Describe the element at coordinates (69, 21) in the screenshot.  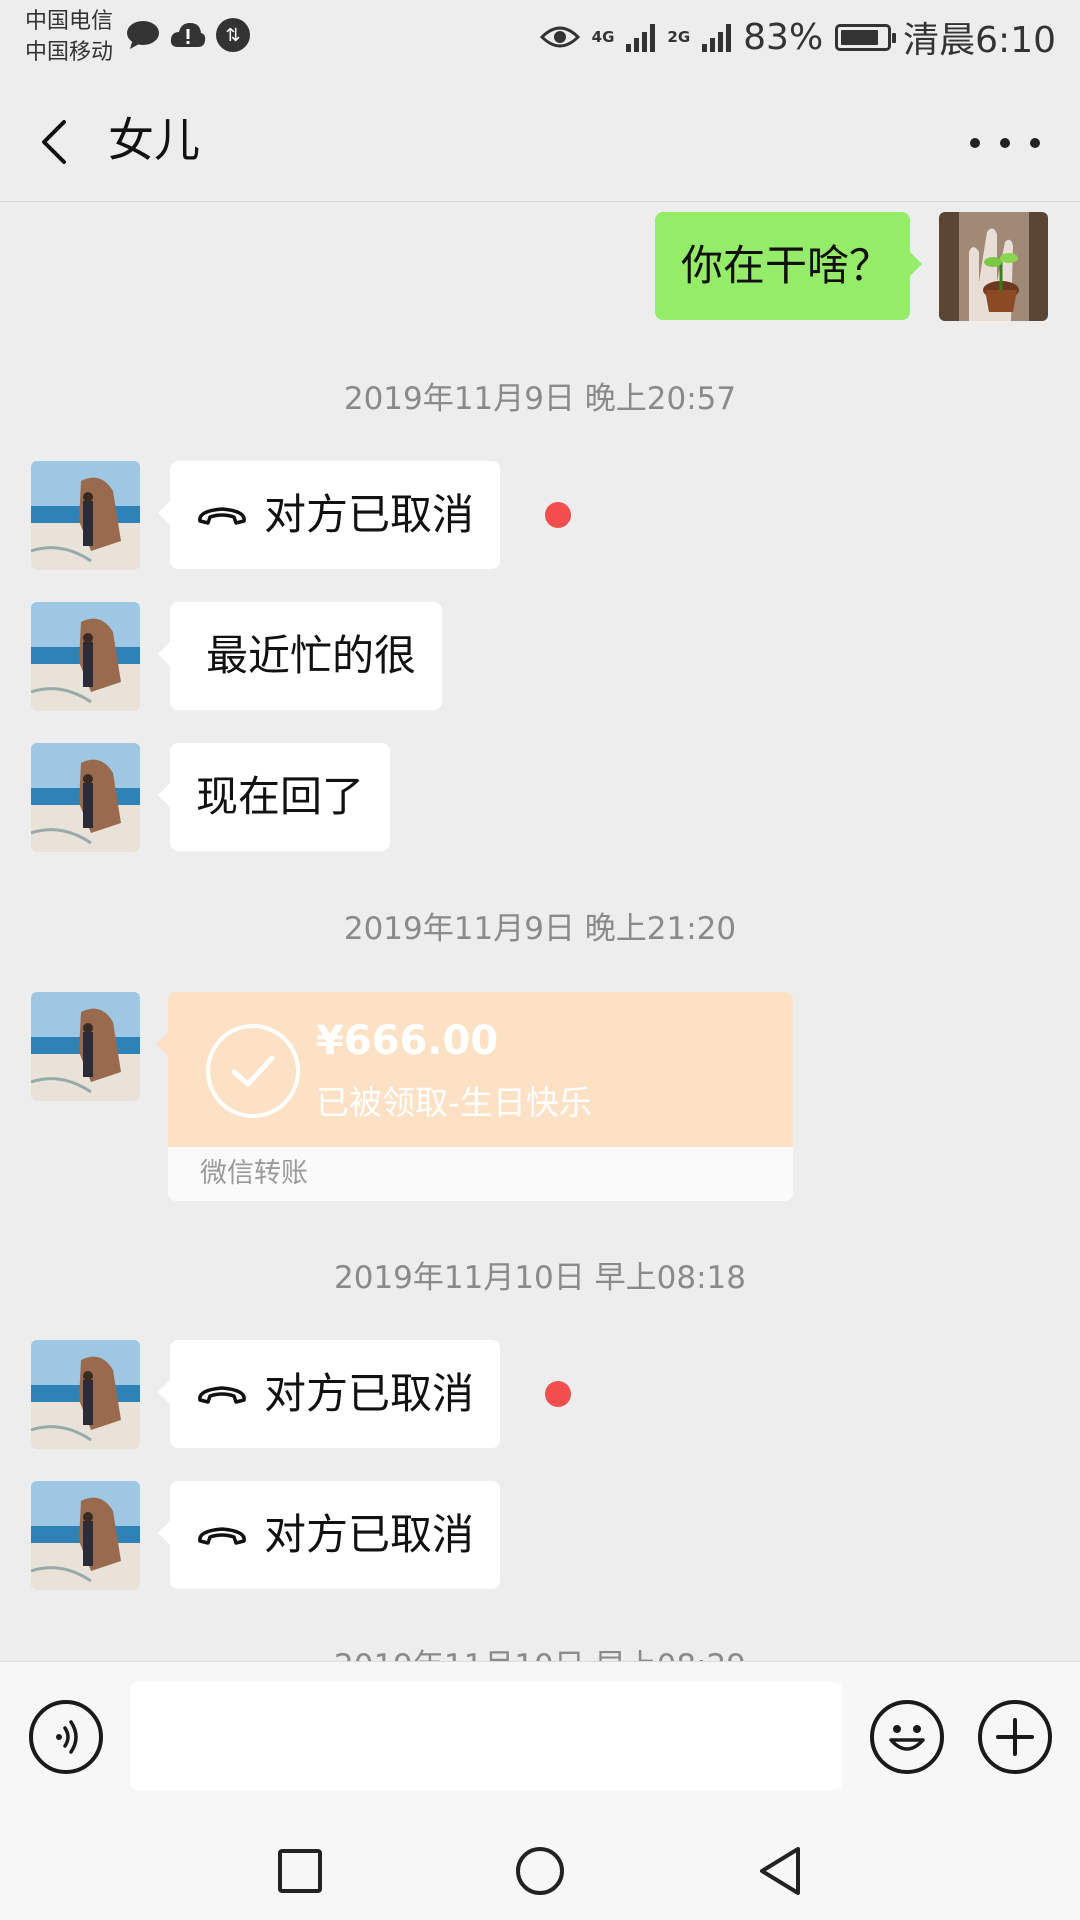
I see `carrier-1: 中国电信` at that location.